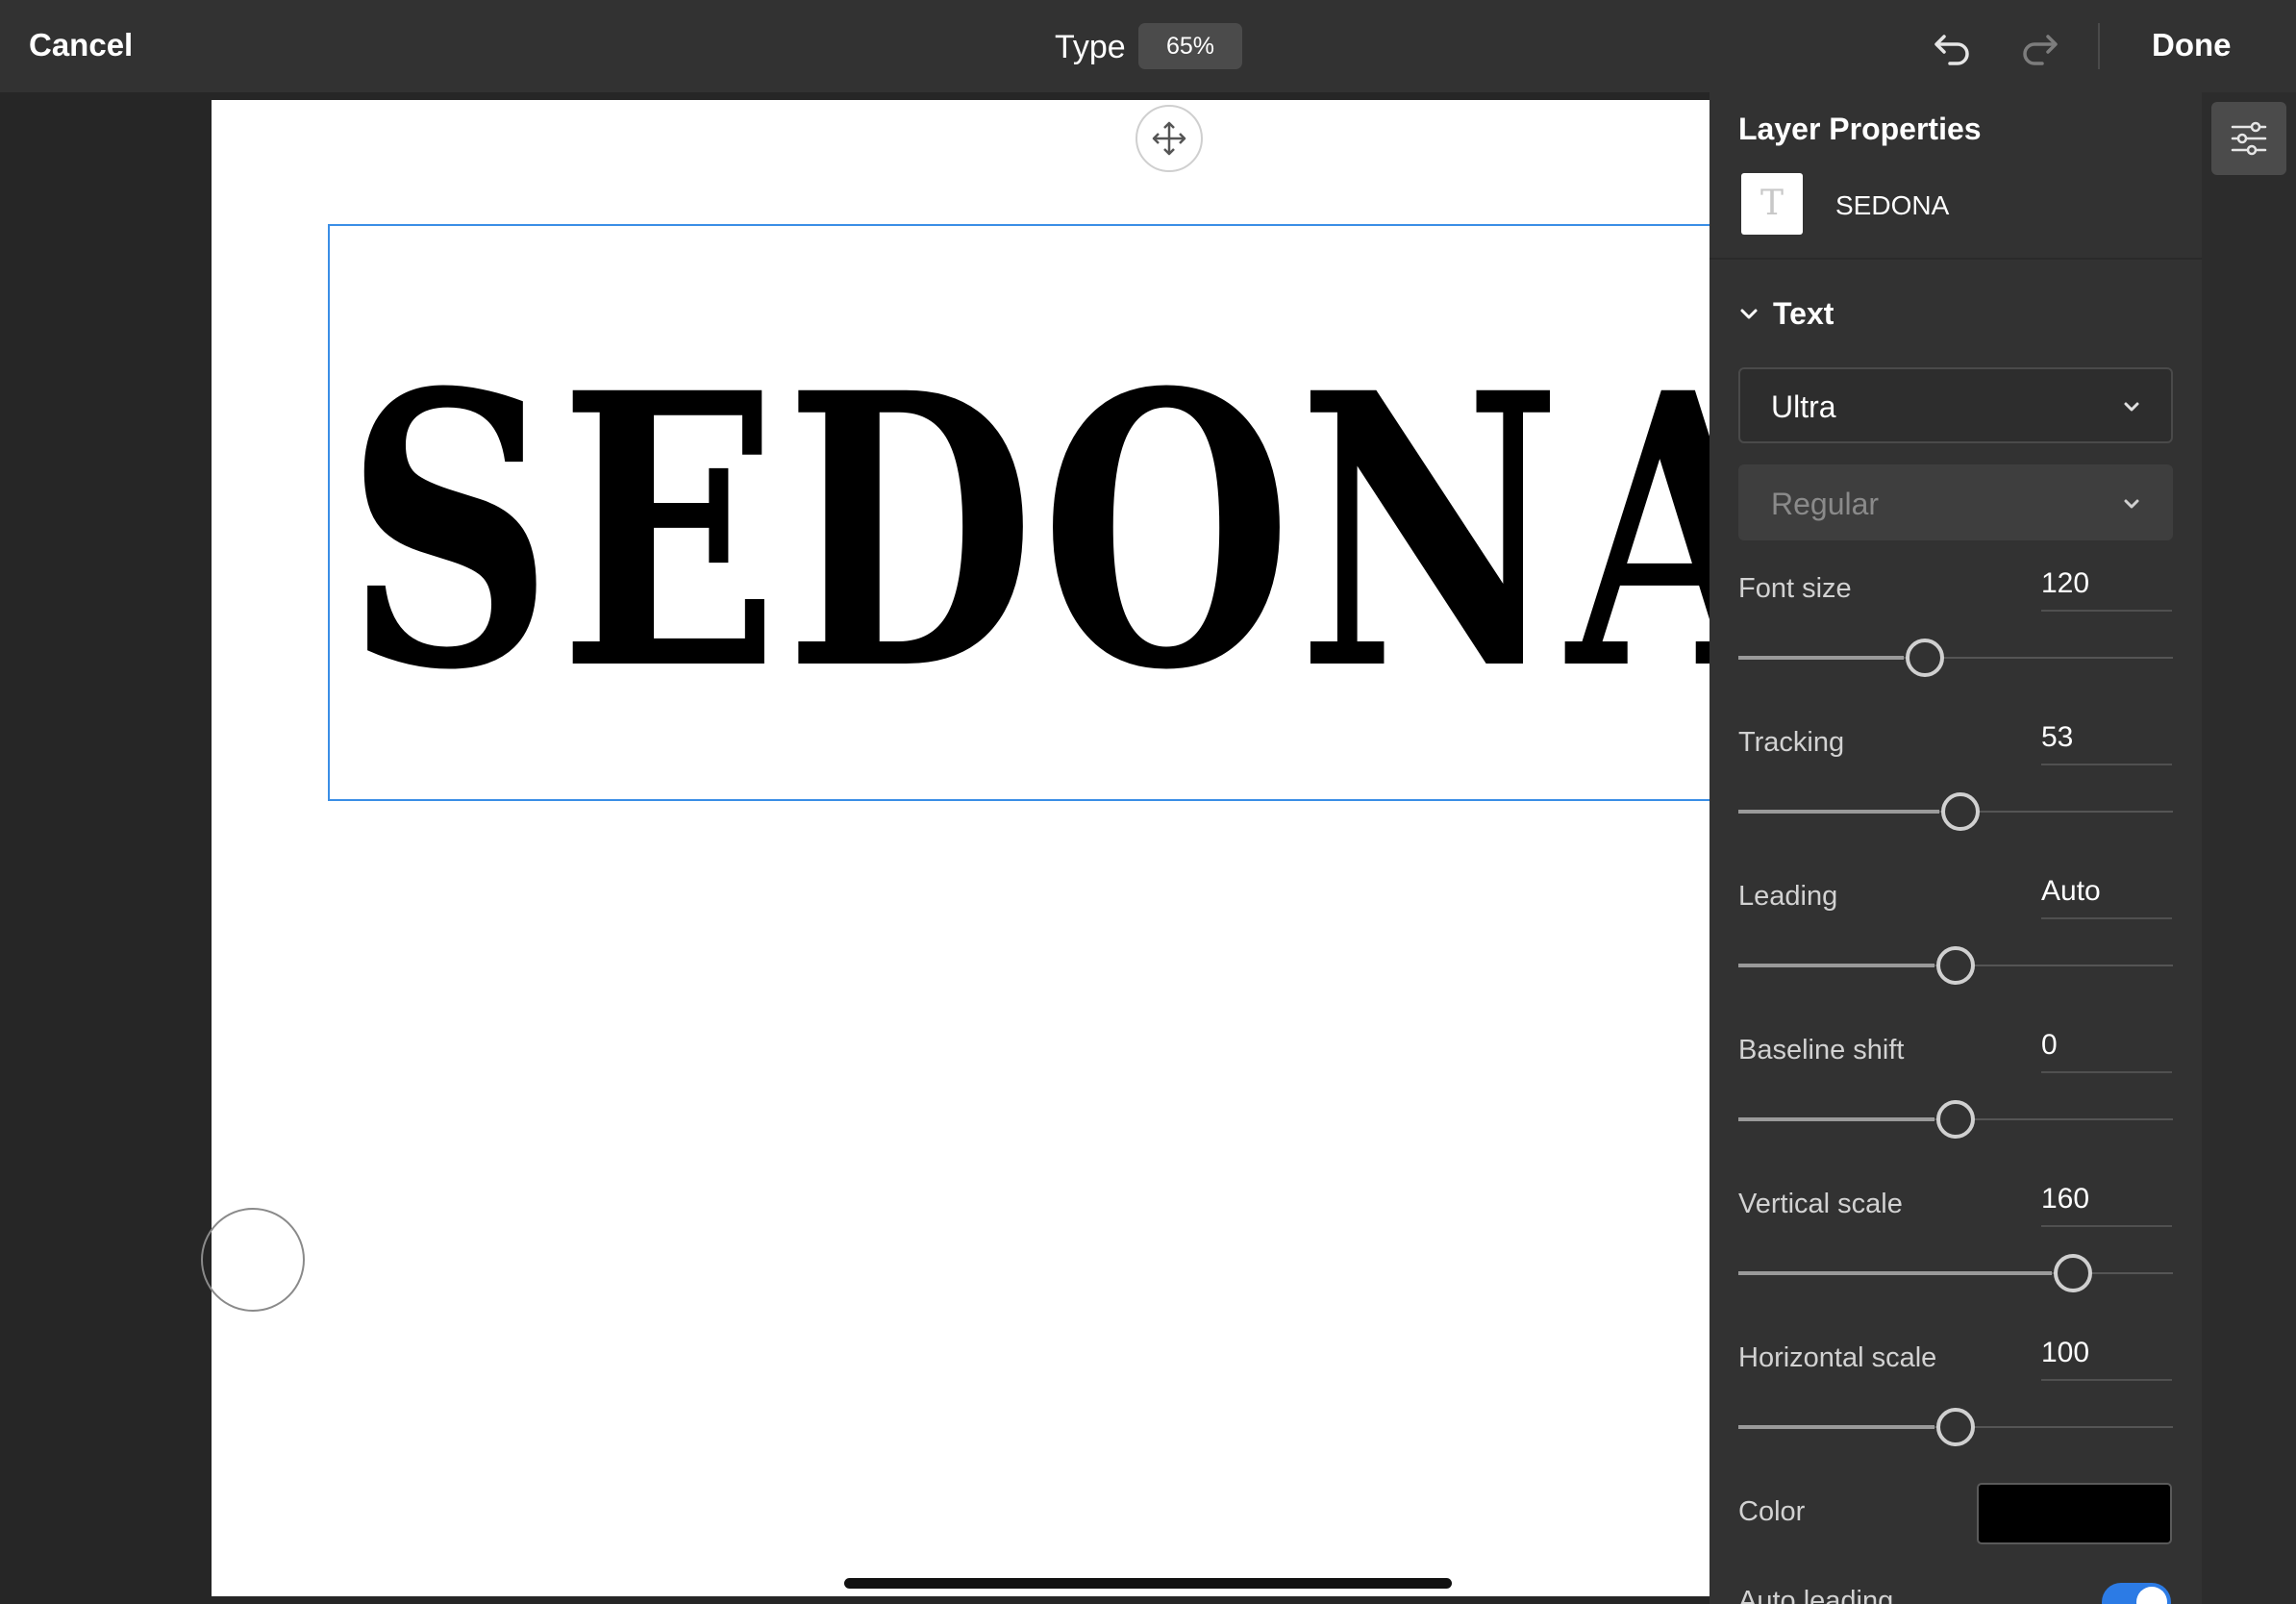 This screenshot has height=1604, width=2296. Describe the element at coordinates (1190, 46) in the screenshot. I see `zoom-level-badge: 65%` at that location.